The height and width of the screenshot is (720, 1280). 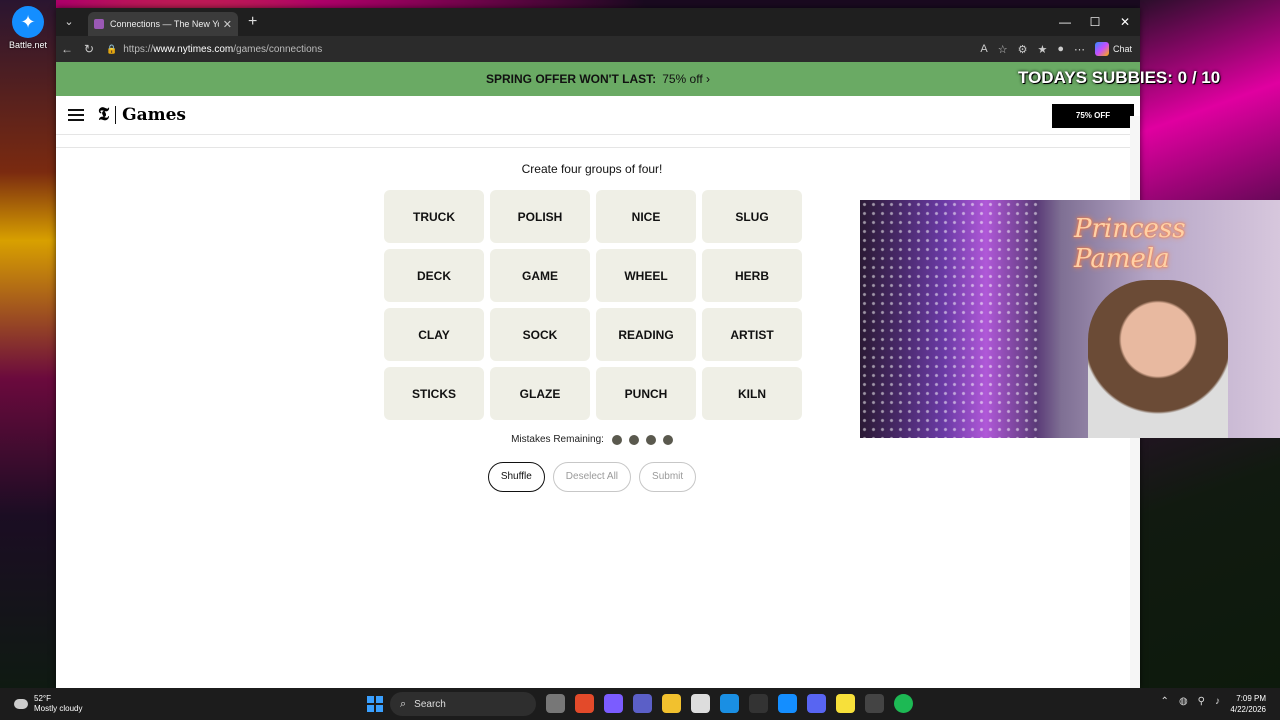 I want to click on word-card: SLUG, so click(x=752, y=216).